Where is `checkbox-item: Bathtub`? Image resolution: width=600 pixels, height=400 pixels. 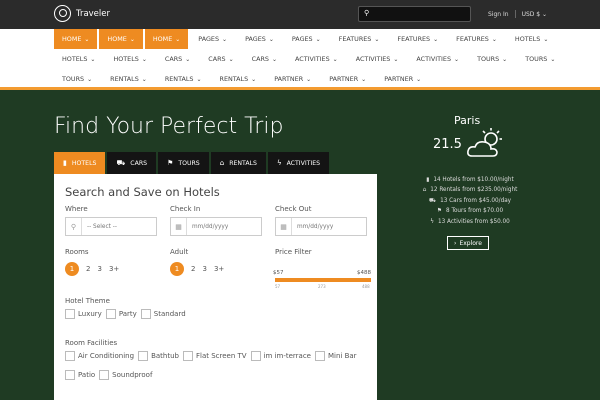
checkbox-item: Bathtub is located at coordinates (158, 356).